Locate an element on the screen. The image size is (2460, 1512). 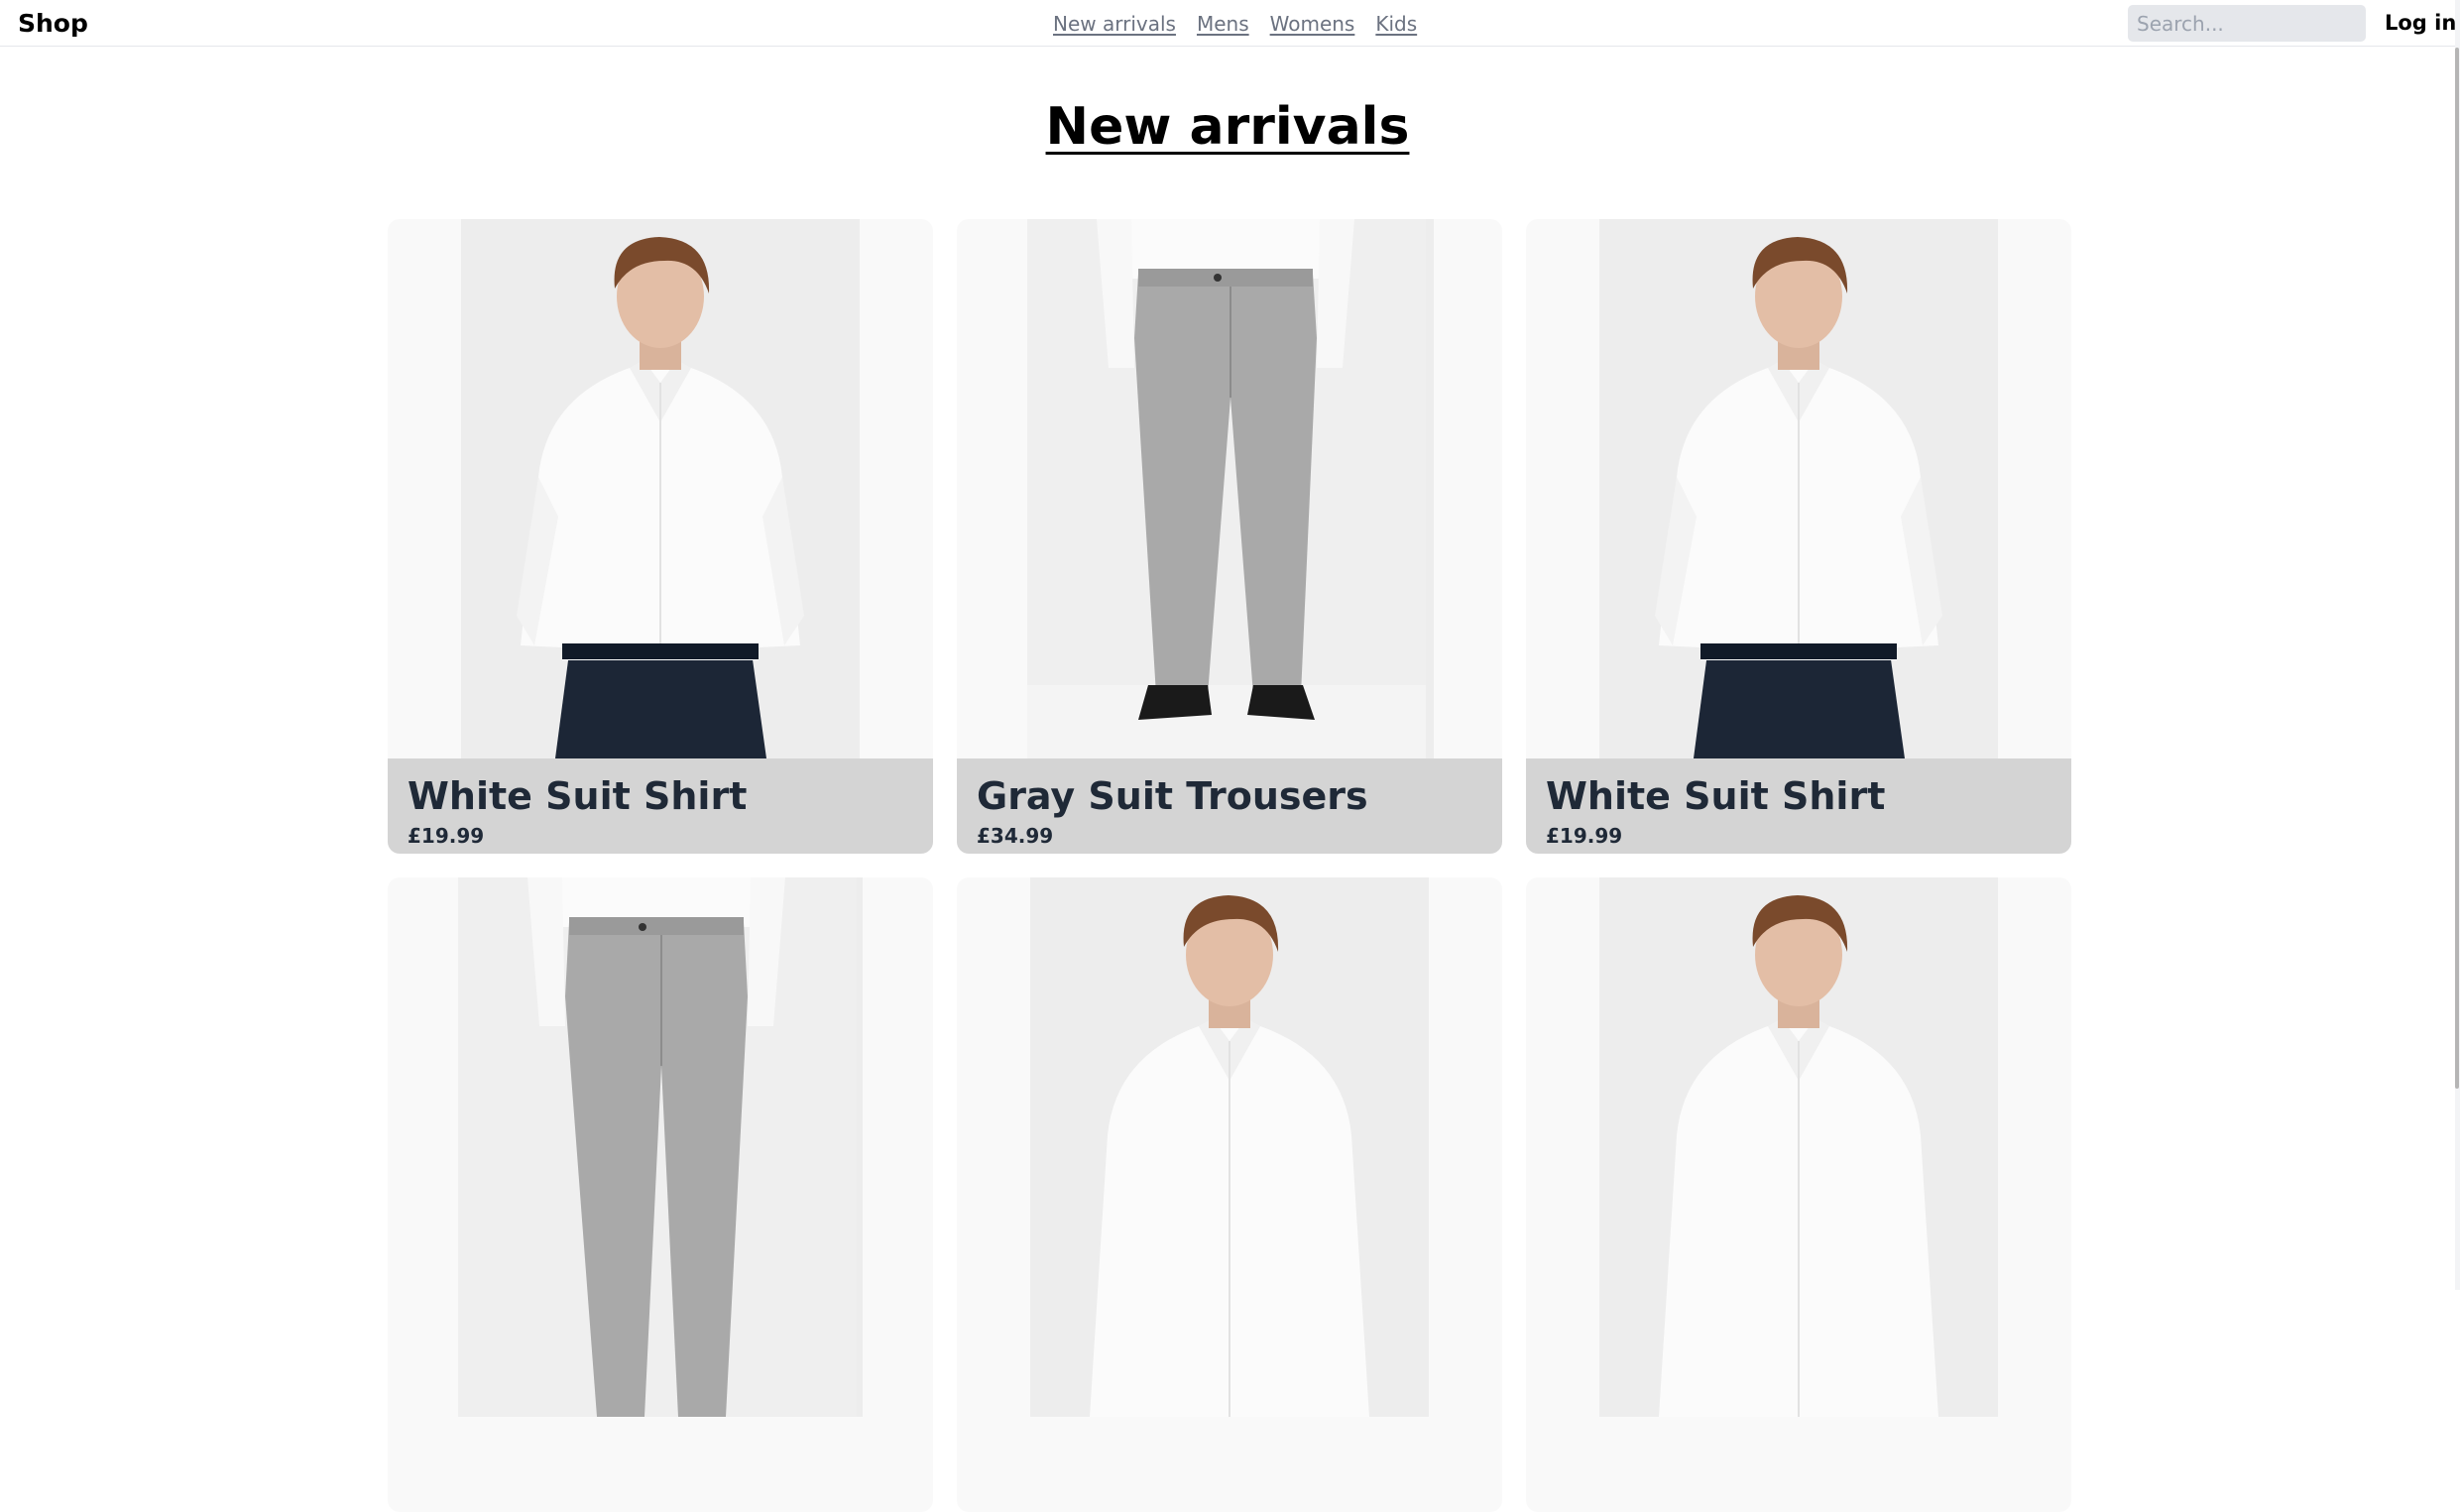
product-info: Gray Suit Trousers £34.99 is located at coordinates (1230, 806).